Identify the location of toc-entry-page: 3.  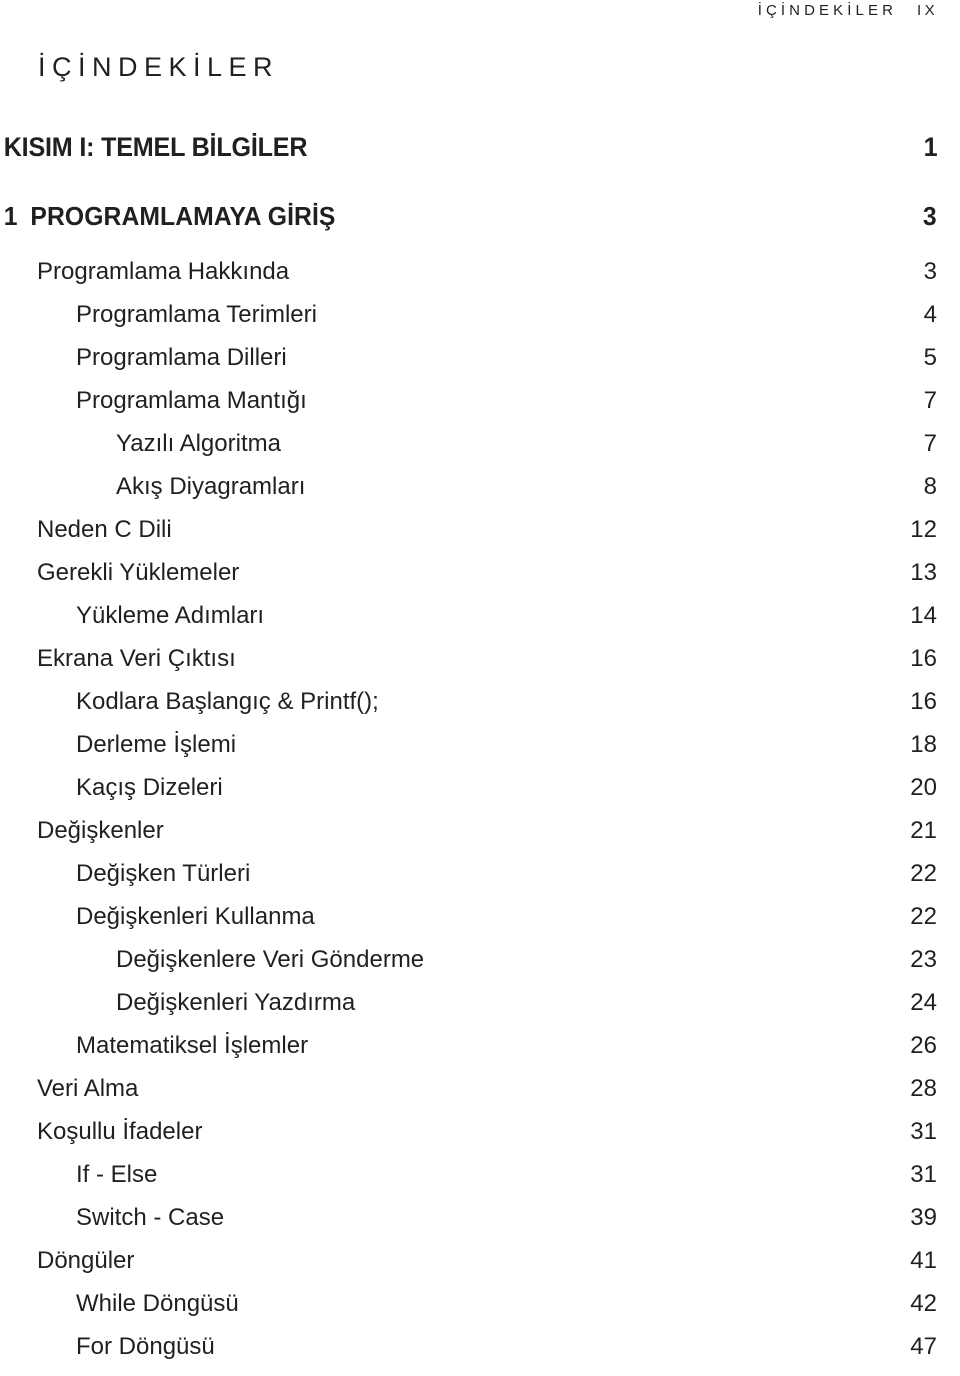
(930, 271).